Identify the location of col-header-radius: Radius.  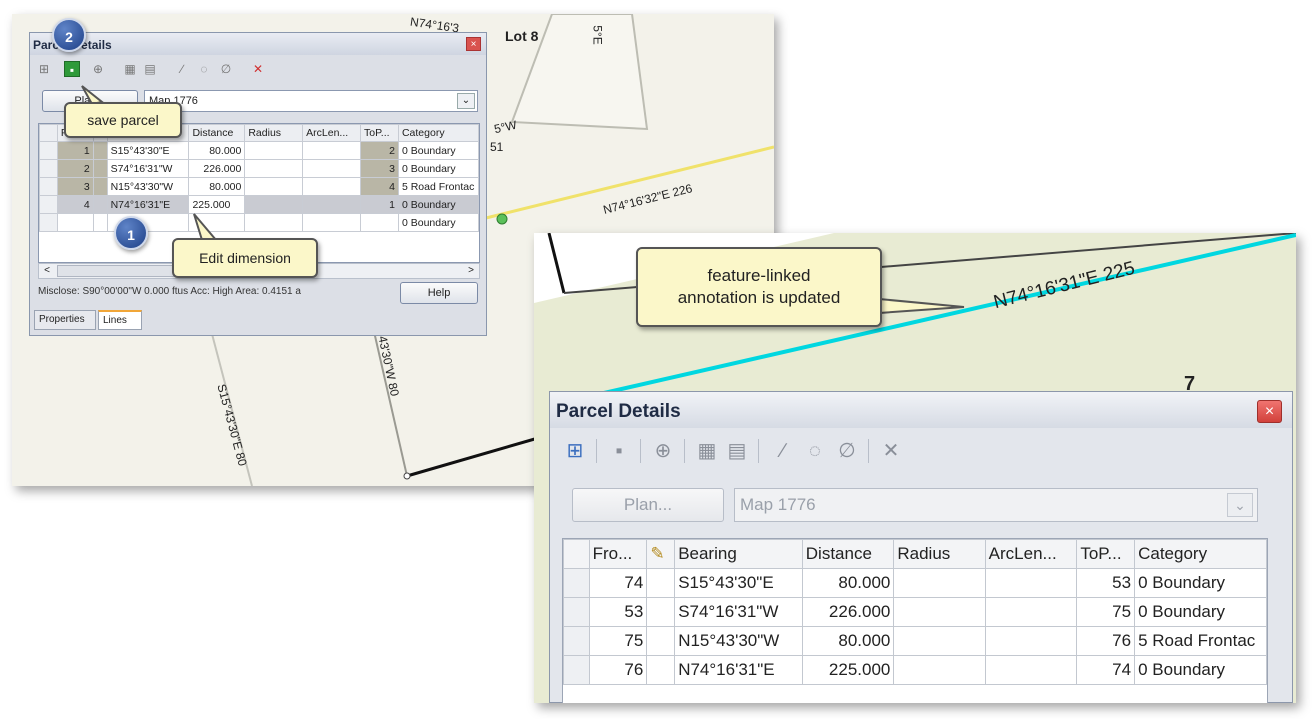
(939, 554).